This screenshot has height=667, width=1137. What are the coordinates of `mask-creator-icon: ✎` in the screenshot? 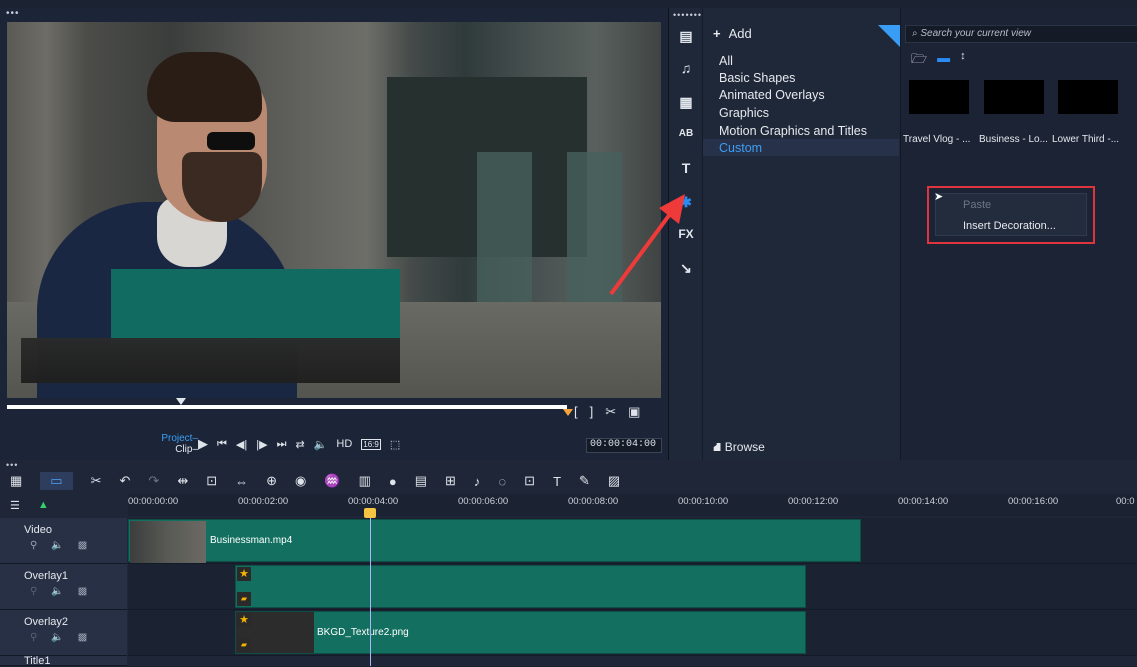 It's located at (584, 481).